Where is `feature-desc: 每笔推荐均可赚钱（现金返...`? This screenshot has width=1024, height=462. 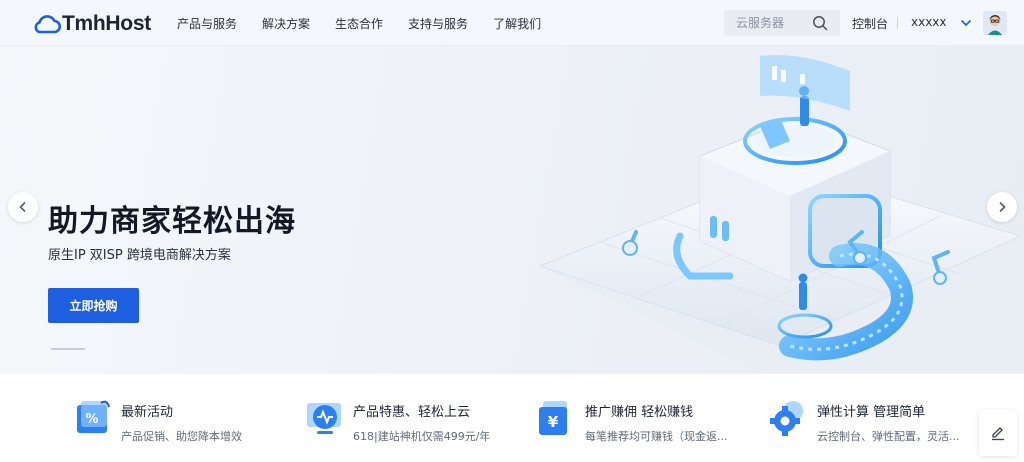
feature-desc: 每笔推荐均可赚钱（现金返... is located at coordinates (656, 436).